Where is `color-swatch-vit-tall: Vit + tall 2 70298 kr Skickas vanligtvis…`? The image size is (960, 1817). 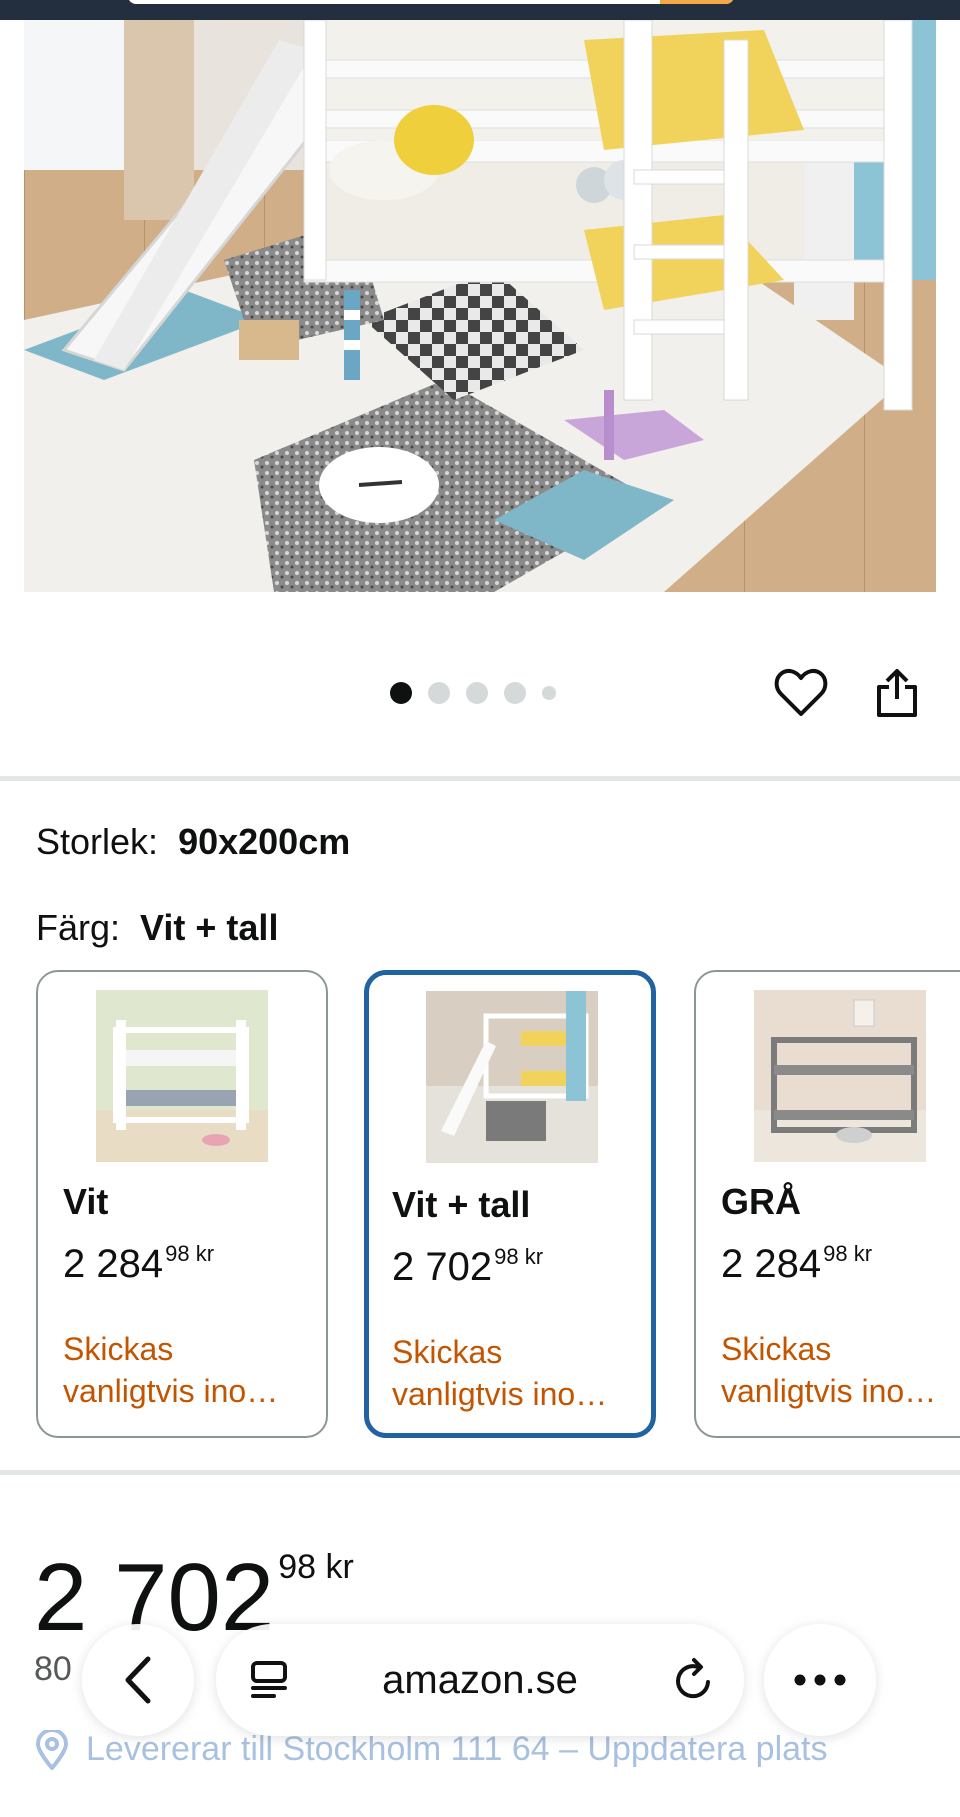 color-swatch-vit-tall: Vit + tall 2 70298 kr Skickas vanligtvis… is located at coordinates (510, 1204).